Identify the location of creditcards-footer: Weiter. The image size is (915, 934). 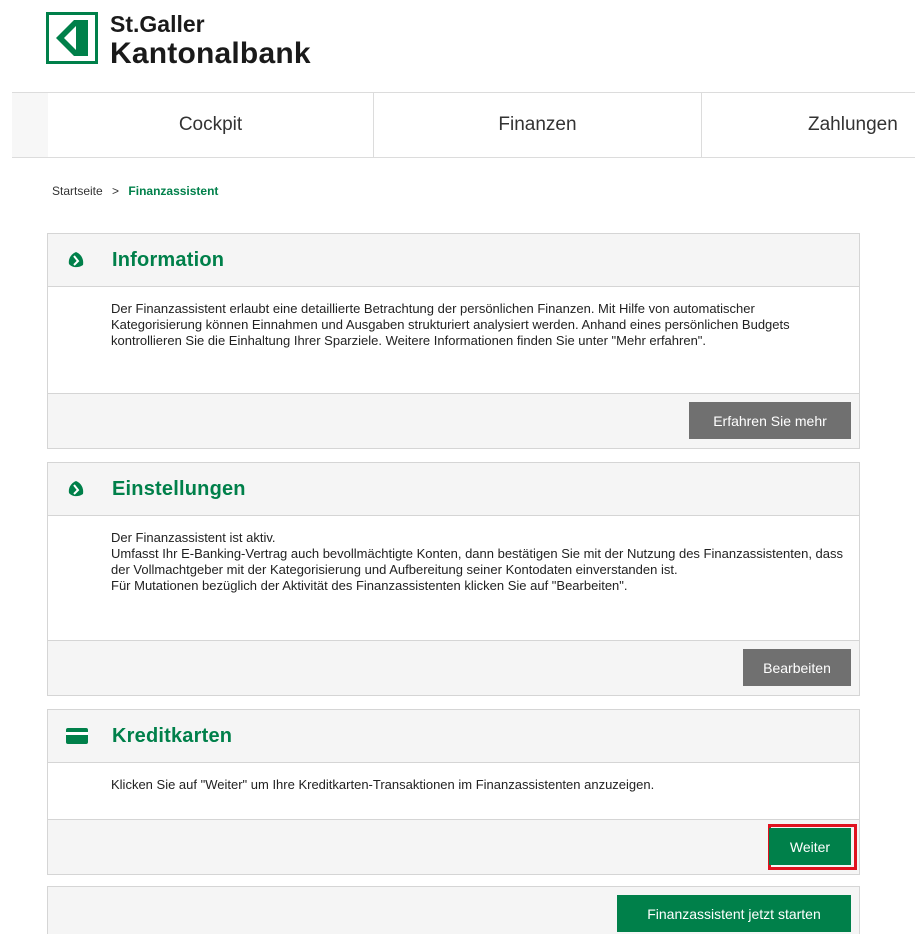
(453, 846).